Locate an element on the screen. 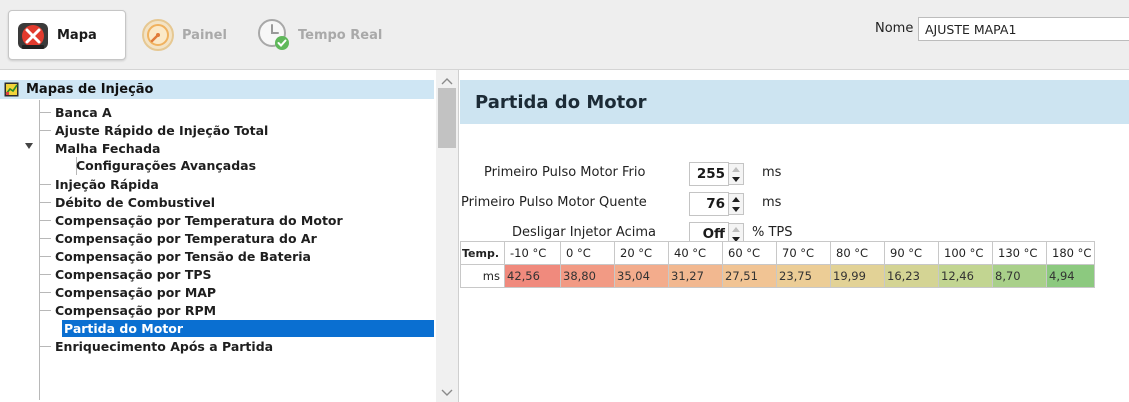 This screenshot has height=402, width=1129. param-row-pulso-frio: Primeiro Pulso Motor Frio 255 ms is located at coordinates (794, 174).